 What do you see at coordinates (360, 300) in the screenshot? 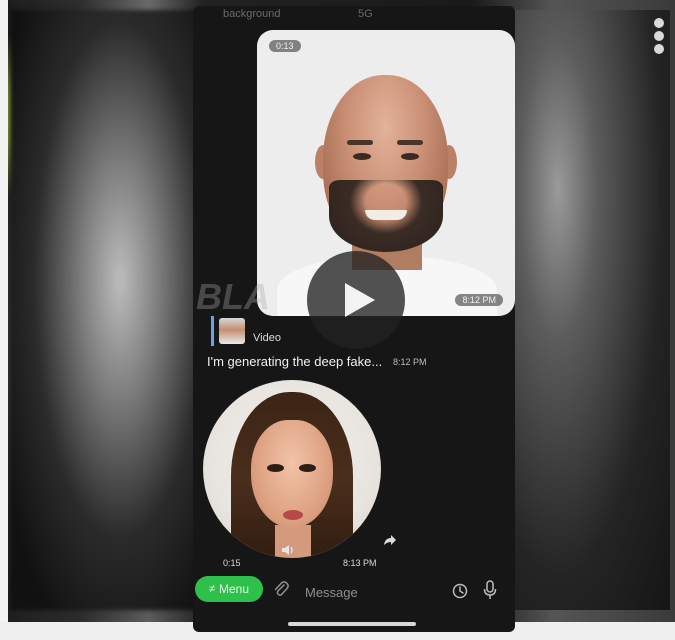
I see `play-icon` at bounding box center [360, 300].